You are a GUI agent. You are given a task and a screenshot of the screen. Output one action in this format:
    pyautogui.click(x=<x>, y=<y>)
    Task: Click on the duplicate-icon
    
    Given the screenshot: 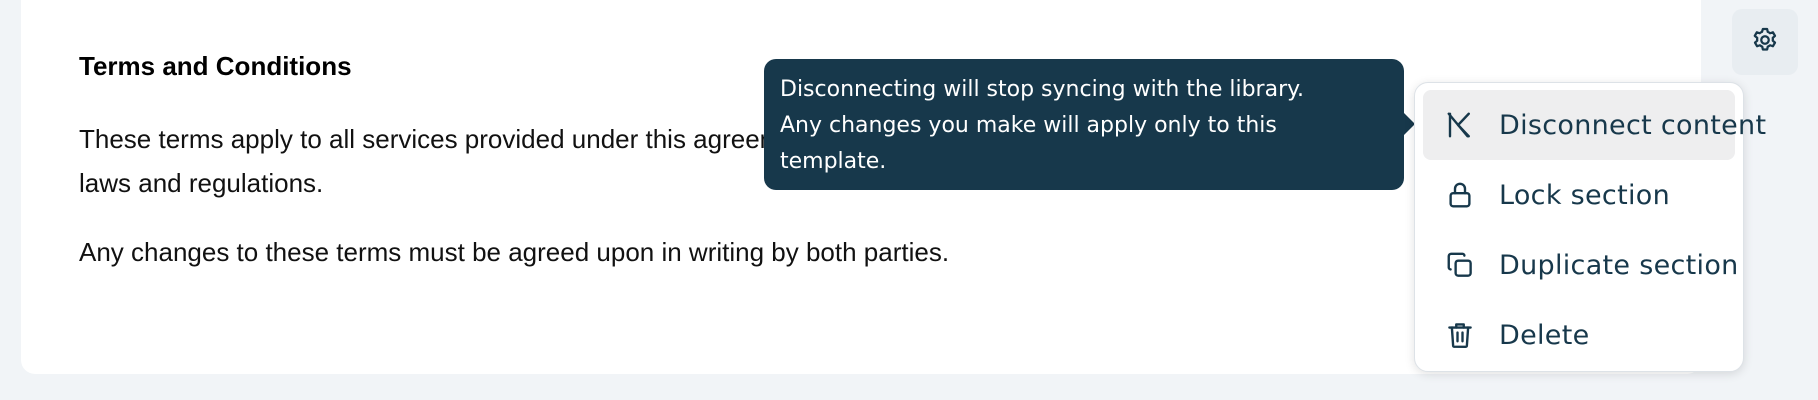 What is the action you would take?
    pyautogui.click(x=1460, y=265)
    